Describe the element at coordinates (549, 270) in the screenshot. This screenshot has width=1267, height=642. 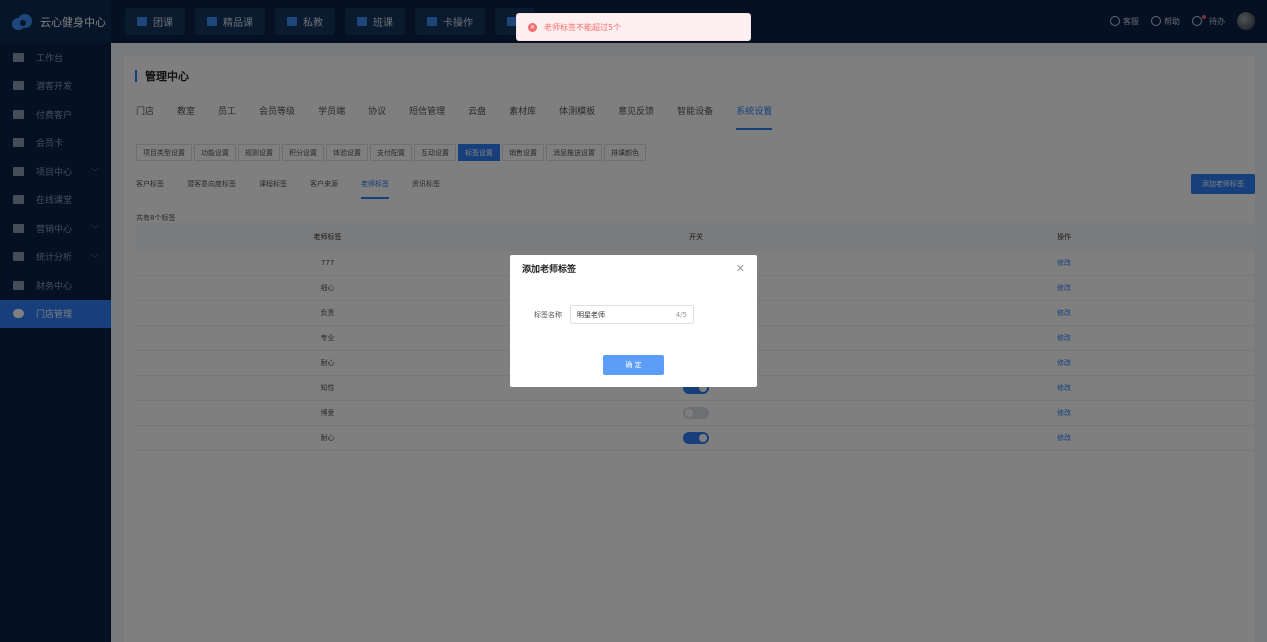
I see `dialog-title: 添加老师标签` at that location.